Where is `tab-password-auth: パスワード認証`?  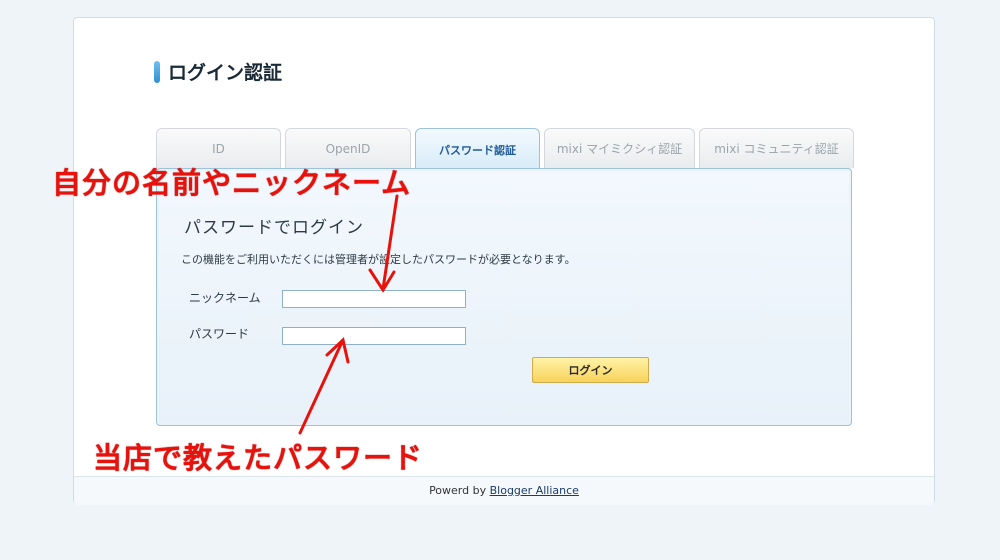
tab-password-auth: パスワード認証 is located at coordinates (477, 149).